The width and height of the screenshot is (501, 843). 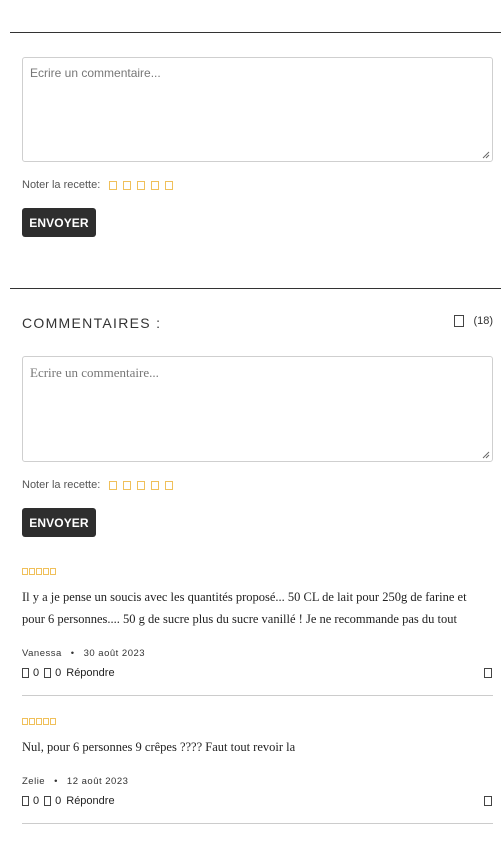 What do you see at coordinates (42, 653) in the screenshot?
I see `comment-author: Vanessa` at bounding box center [42, 653].